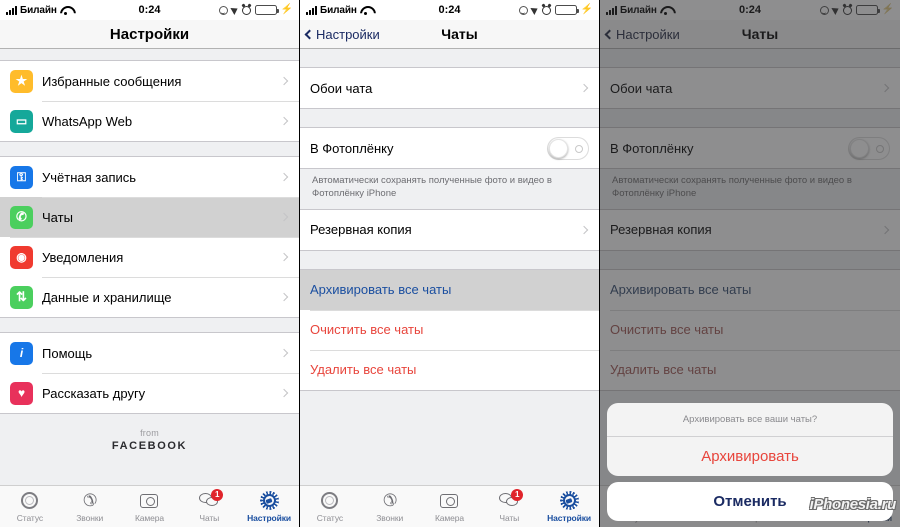  Describe the element at coordinates (750, 456) in the screenshot. I see `archive-confirm-button: Архивировать` at that location.